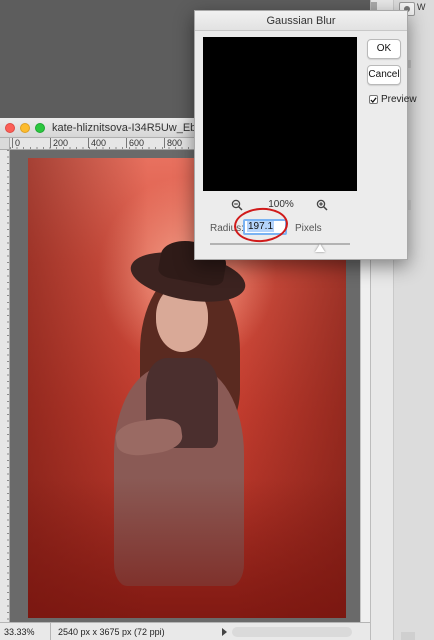 The image size is (434, 640). I want to click on preview-checkbox, so click(373, 99).